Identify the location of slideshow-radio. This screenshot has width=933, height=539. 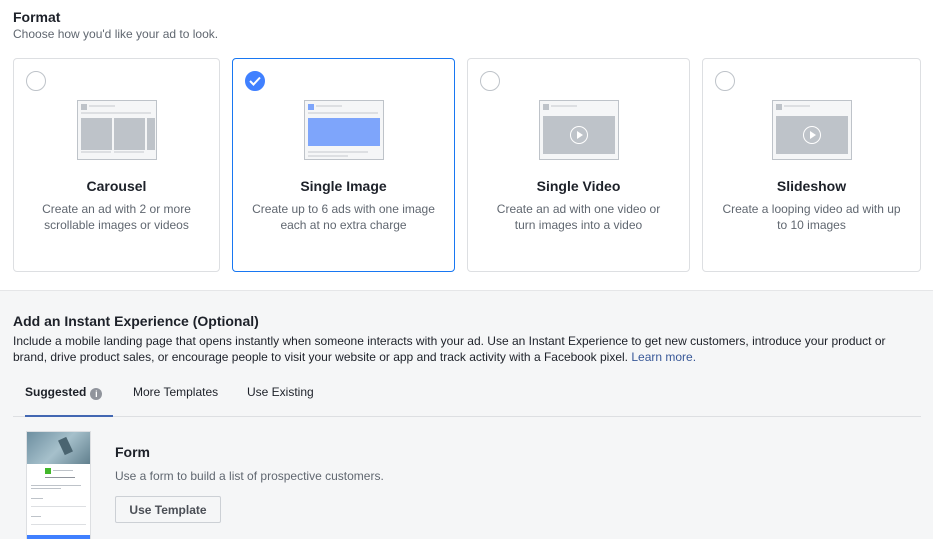
(725, 81).